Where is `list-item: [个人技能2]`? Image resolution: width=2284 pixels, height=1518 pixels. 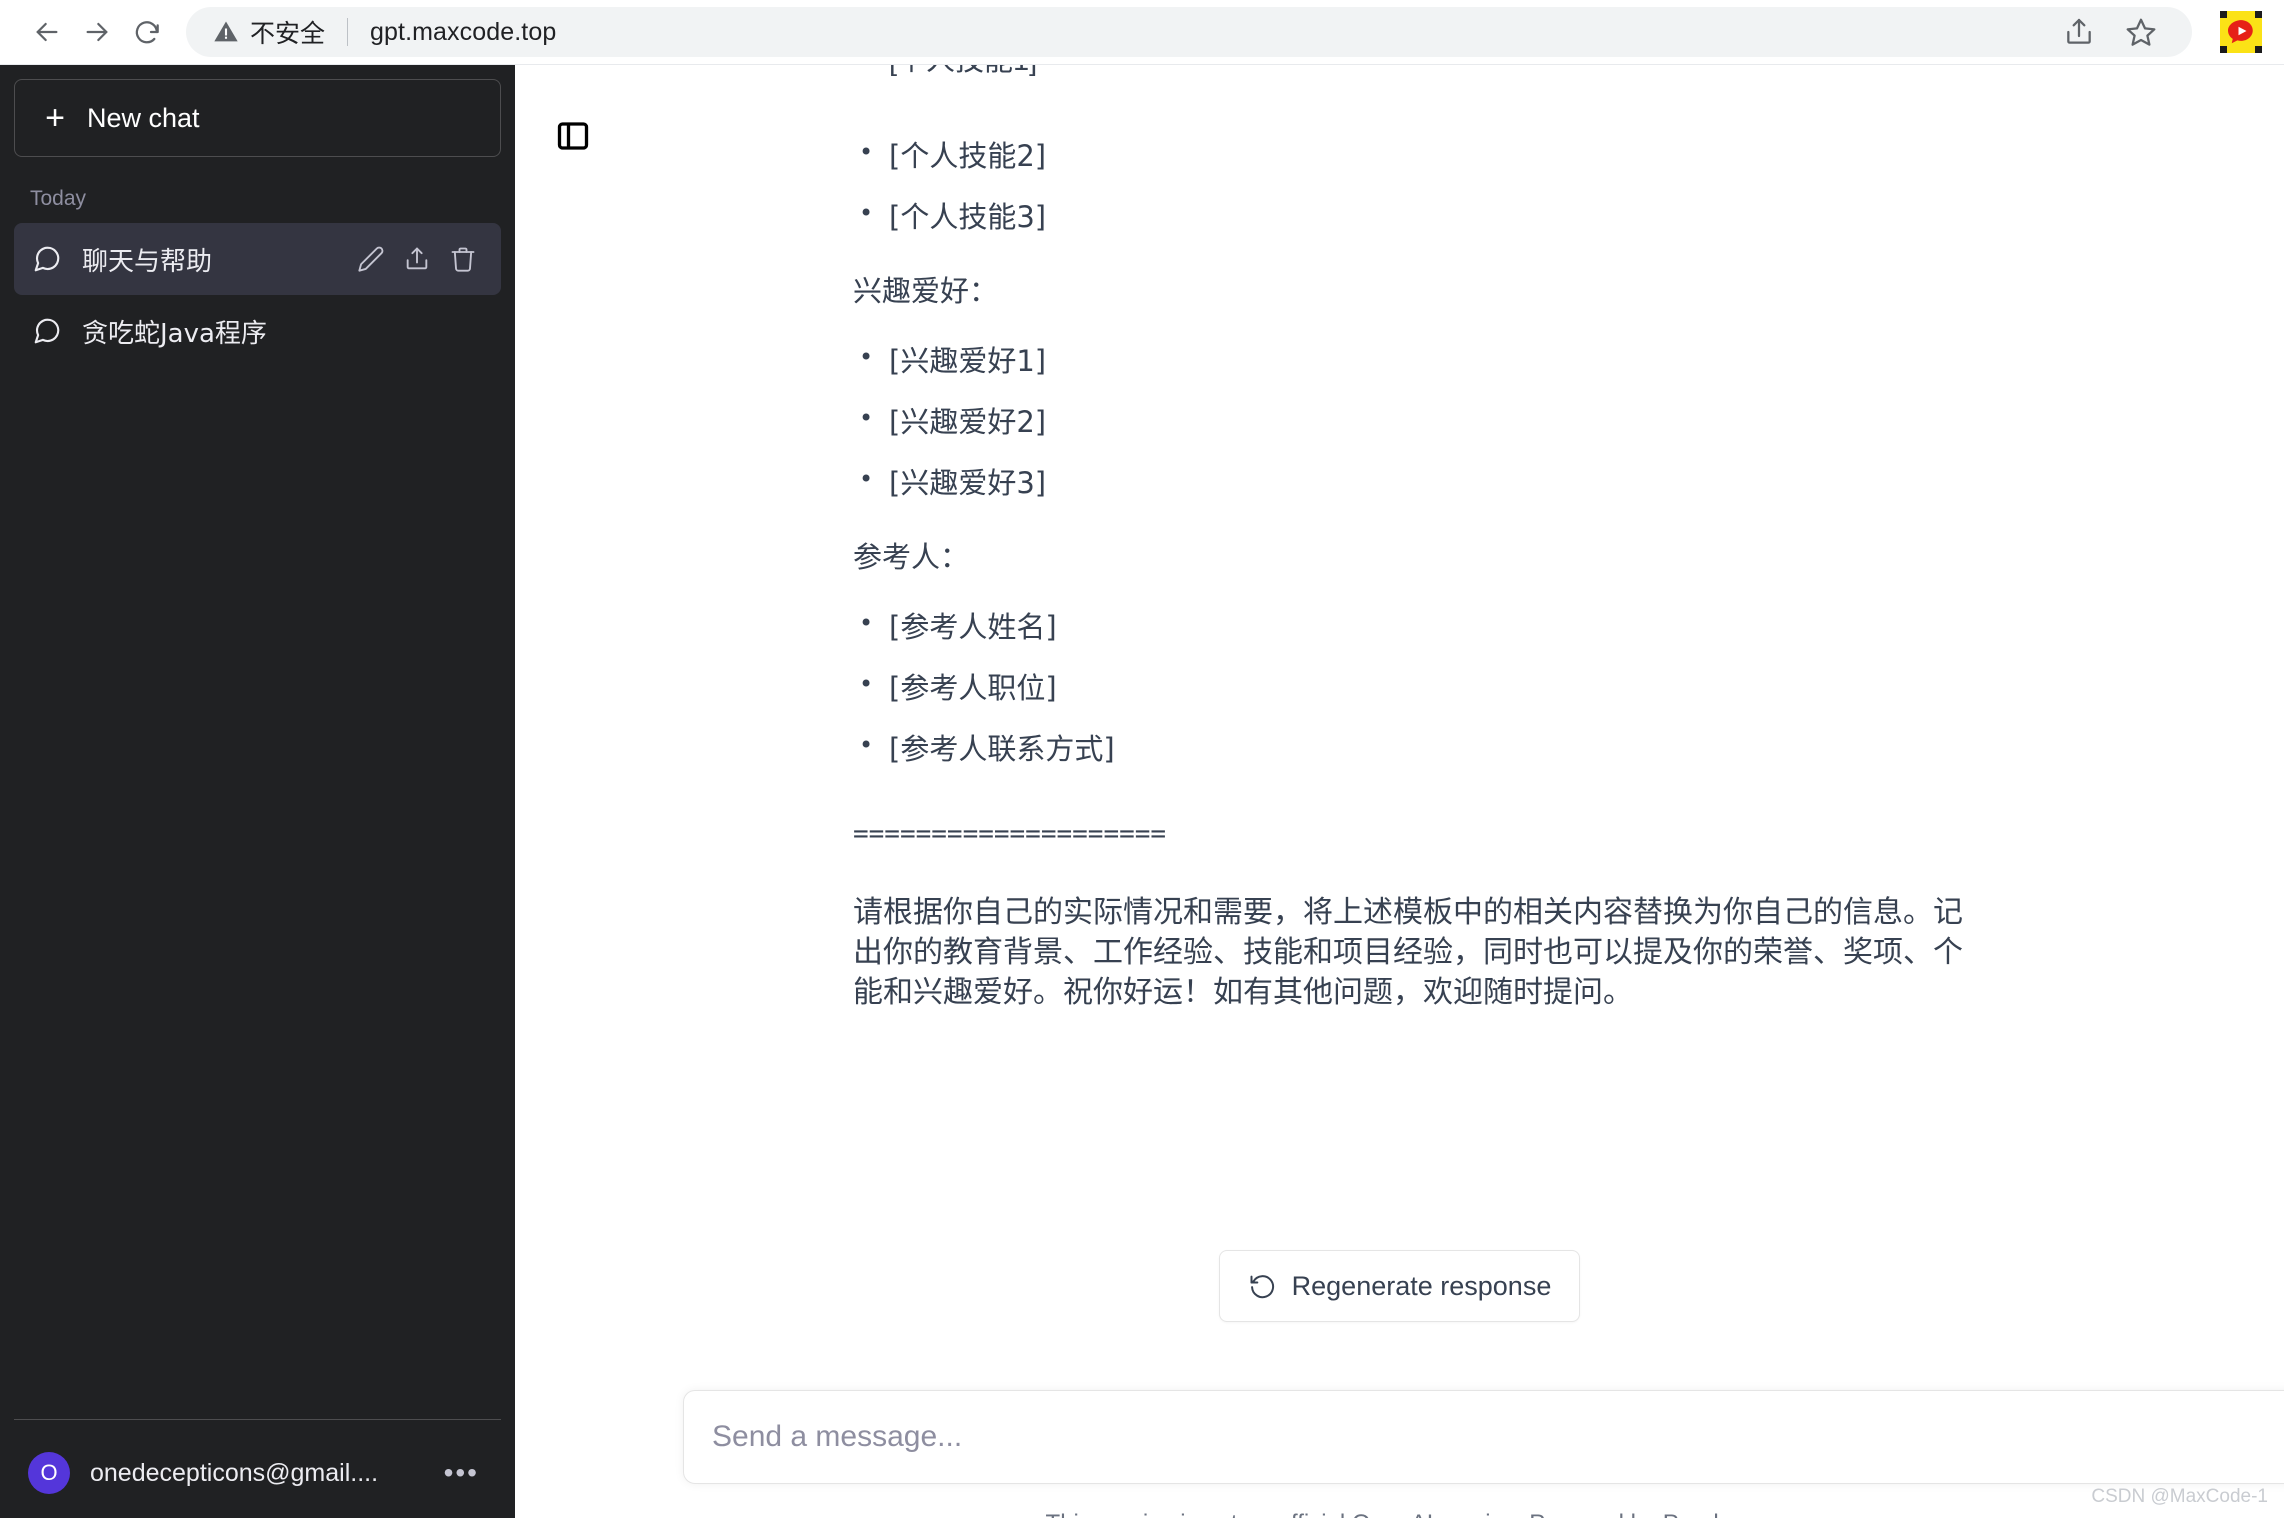
list-item: [个人技能2] is located at coordinates (1568, 156).